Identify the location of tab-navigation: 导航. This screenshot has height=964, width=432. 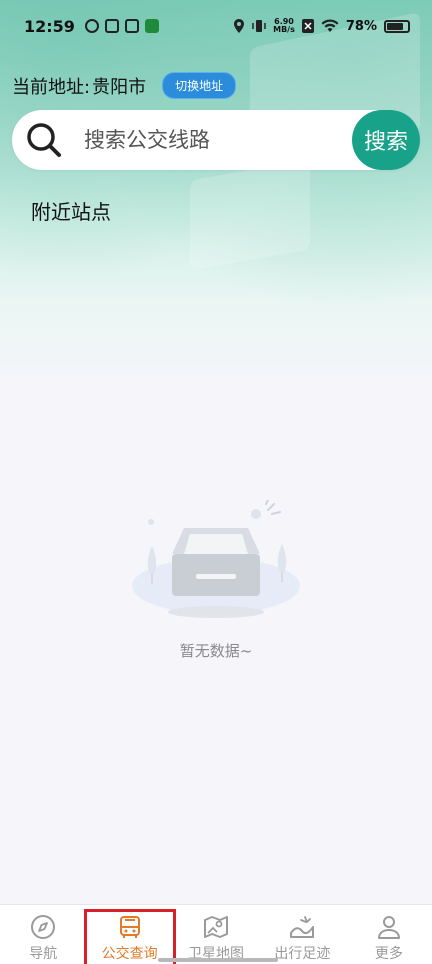
(43, 934).